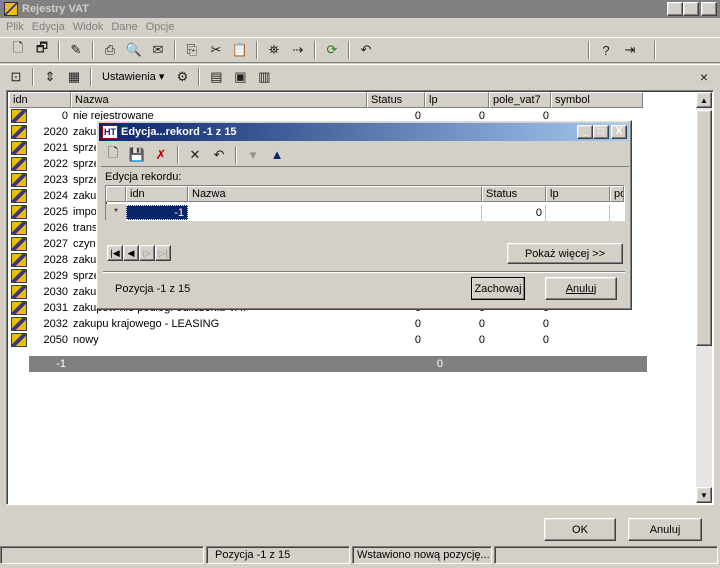 The height and width of the screenshot is (568, 720). Describe the element at coordinates (16, 77) in the screenshot. I see `filter-icon: ⊡` at that location.